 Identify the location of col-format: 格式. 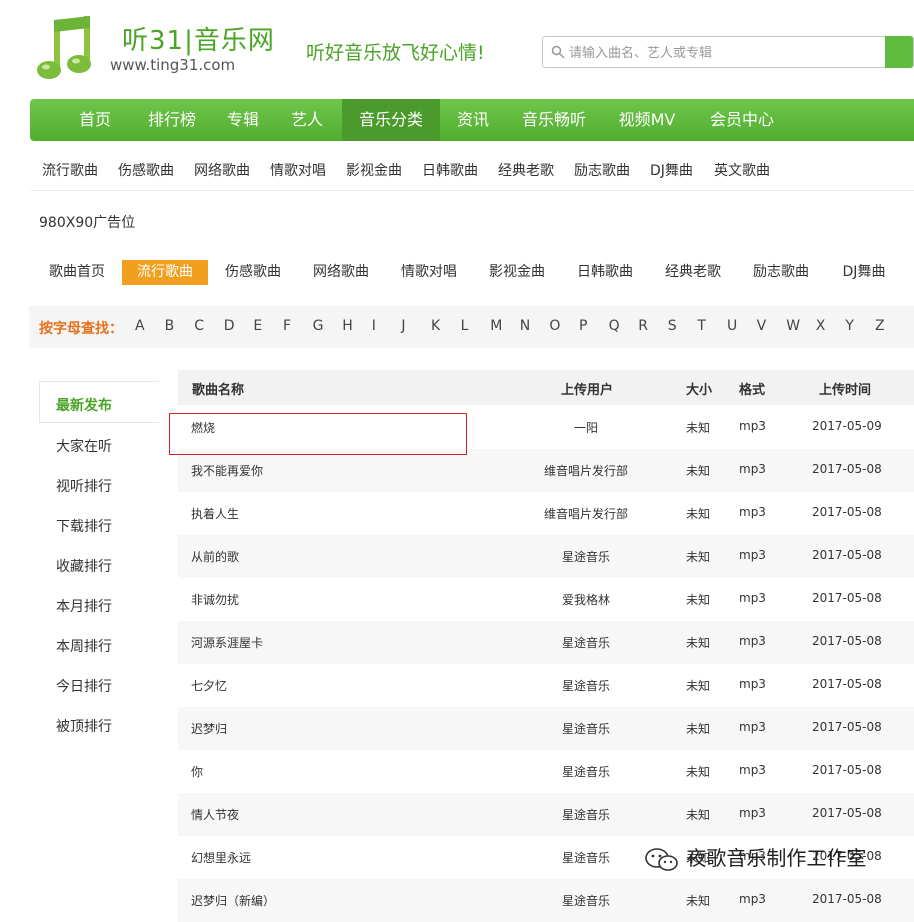
(752, 388).